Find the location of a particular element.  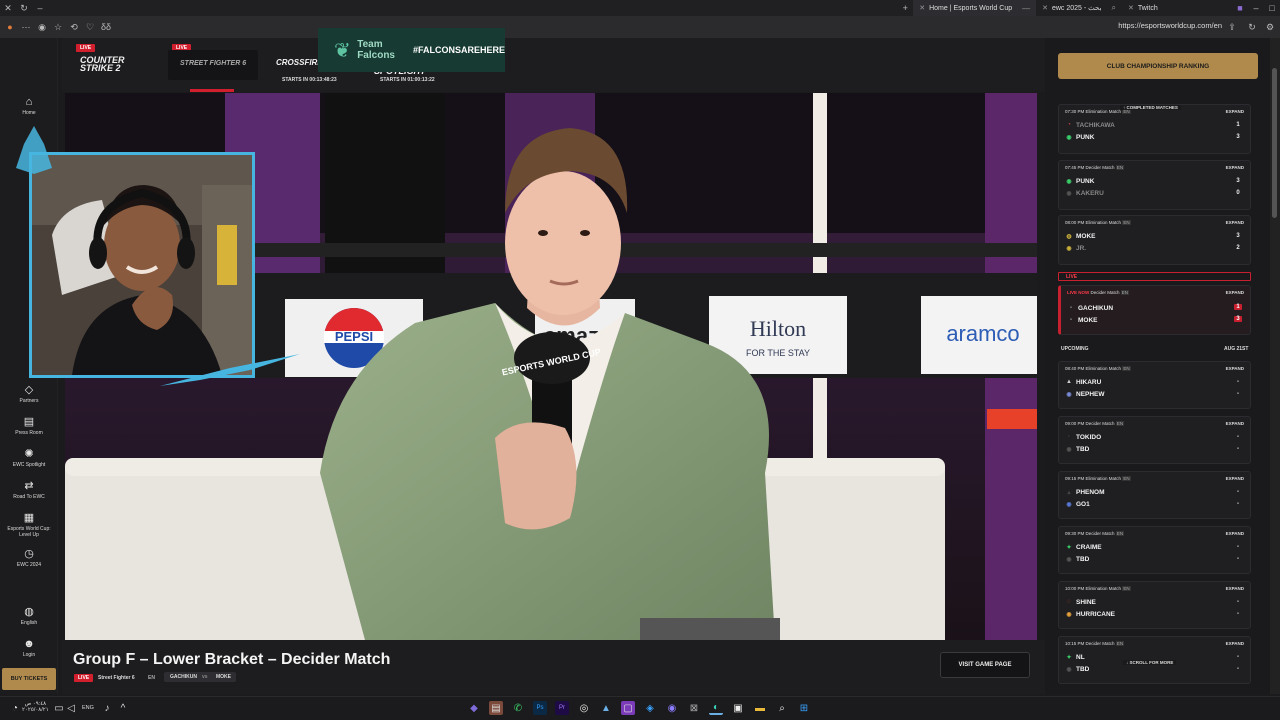

team-row: ◉ JR. is located at coordinates (1075, 248).